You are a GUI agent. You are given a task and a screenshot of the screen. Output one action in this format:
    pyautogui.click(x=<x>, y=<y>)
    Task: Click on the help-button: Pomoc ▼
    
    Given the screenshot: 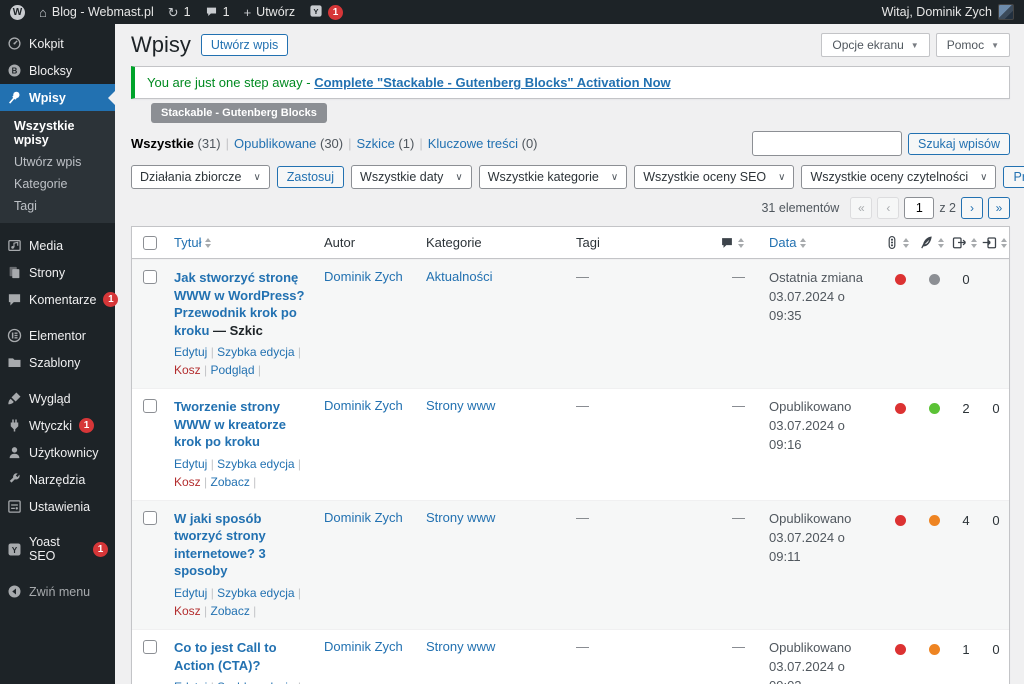 What is the action you would take?
    pyautogui.click(x=972, y=45)
    